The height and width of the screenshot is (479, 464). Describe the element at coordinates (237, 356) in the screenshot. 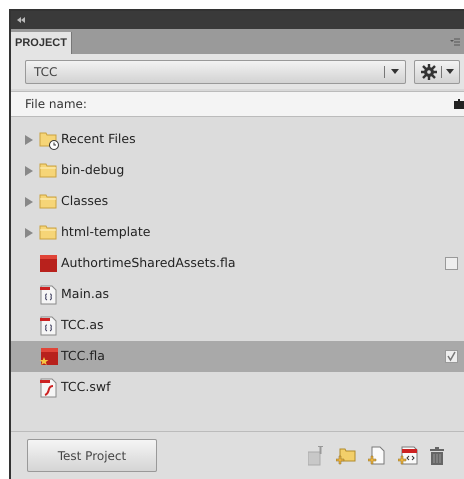

I see `file-row: TCC.fla` at that location.